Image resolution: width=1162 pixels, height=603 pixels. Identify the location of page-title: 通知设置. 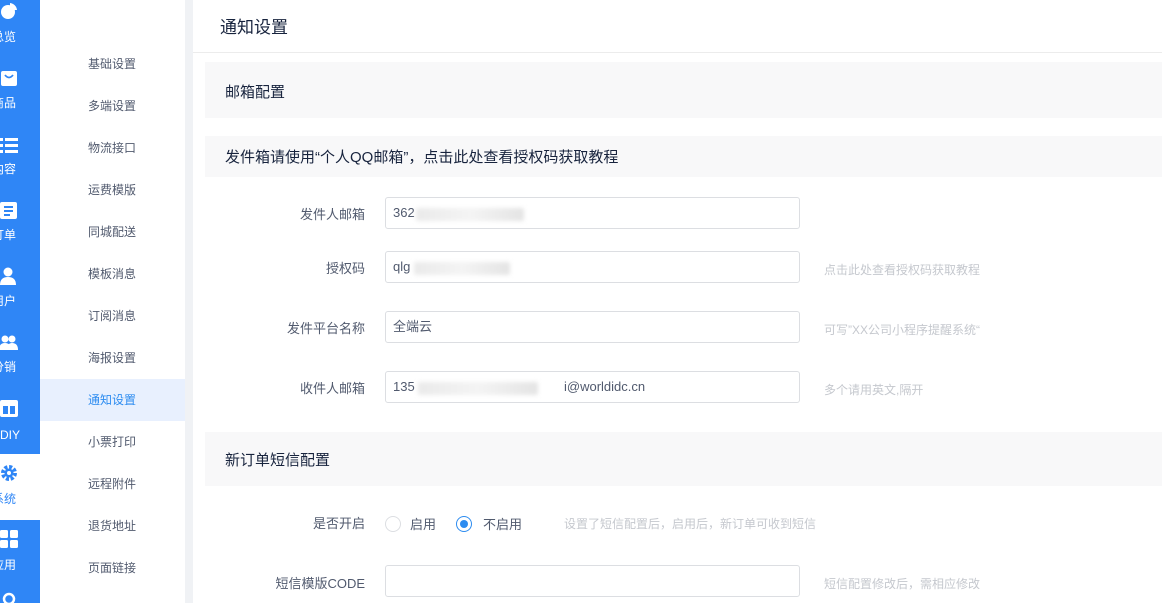
(254, 27).